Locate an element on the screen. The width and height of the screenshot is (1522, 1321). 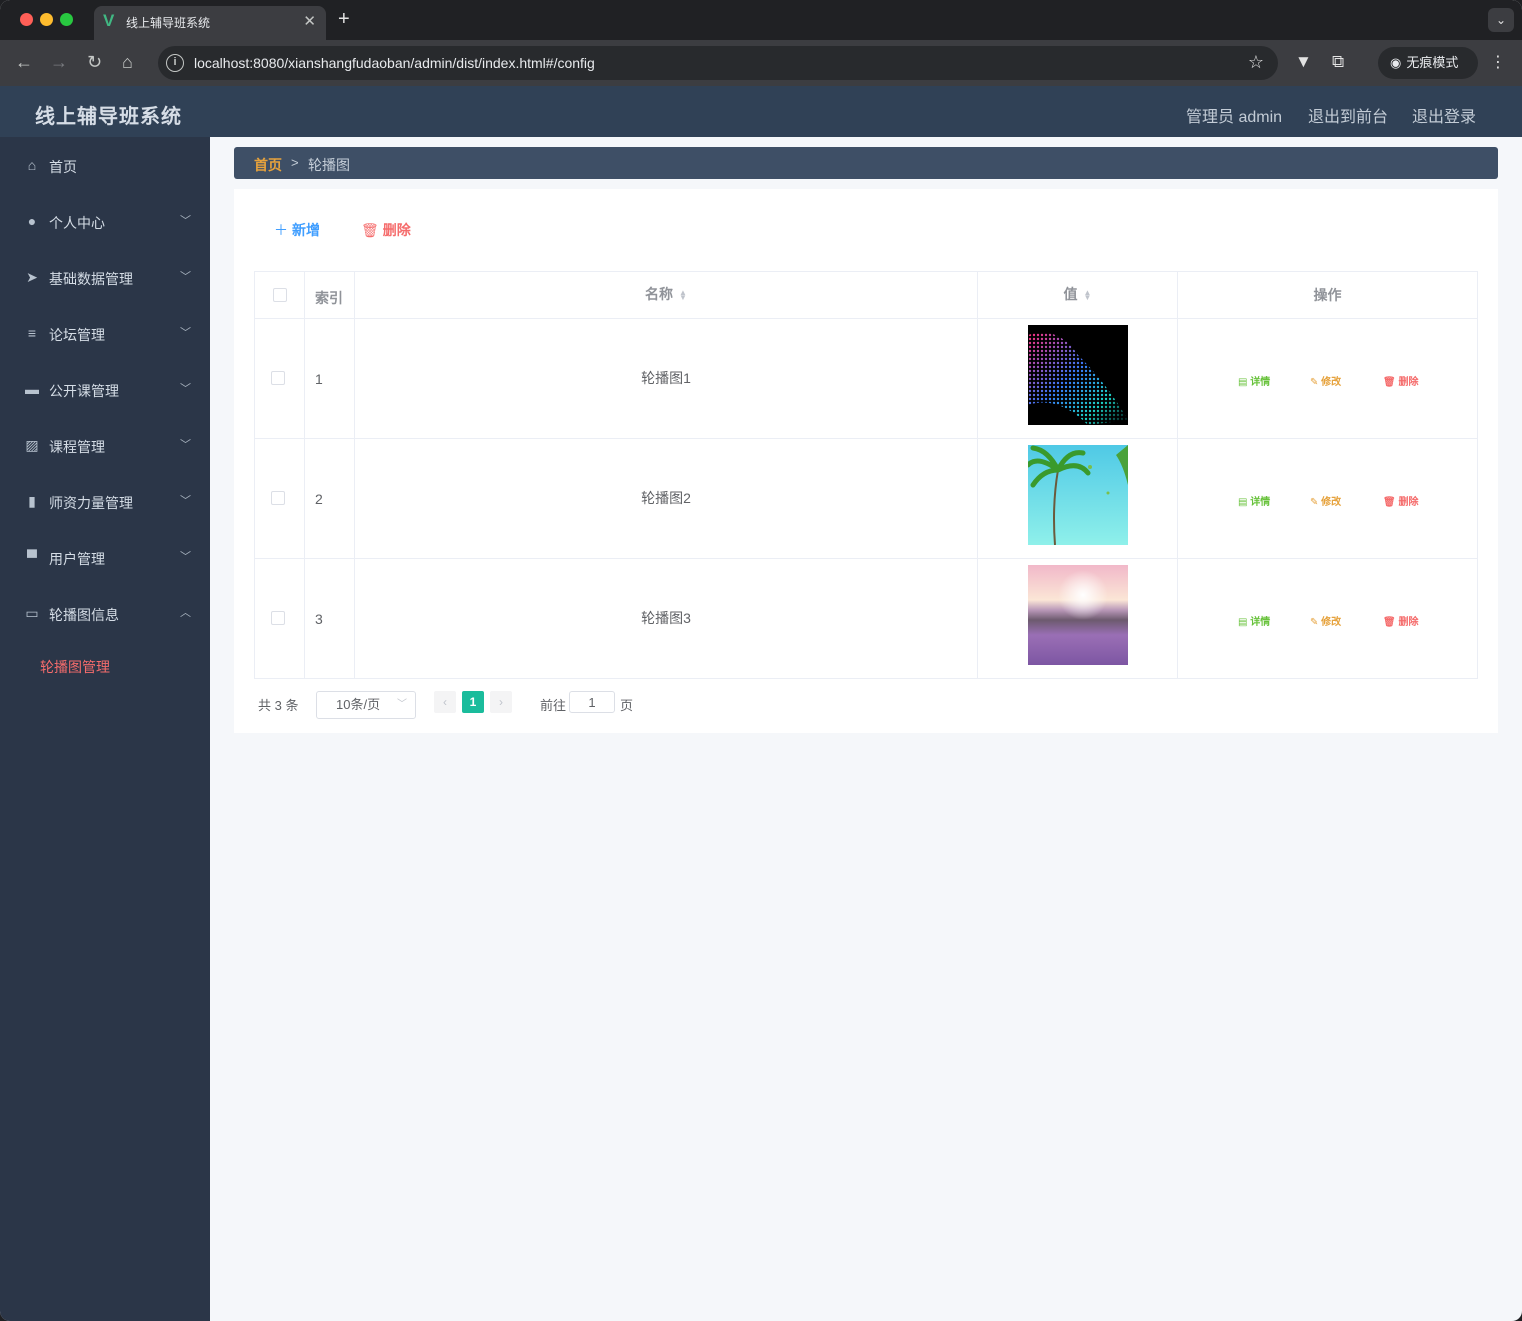
batch-delete-label: 删除 is located at coordinates (396, 230).